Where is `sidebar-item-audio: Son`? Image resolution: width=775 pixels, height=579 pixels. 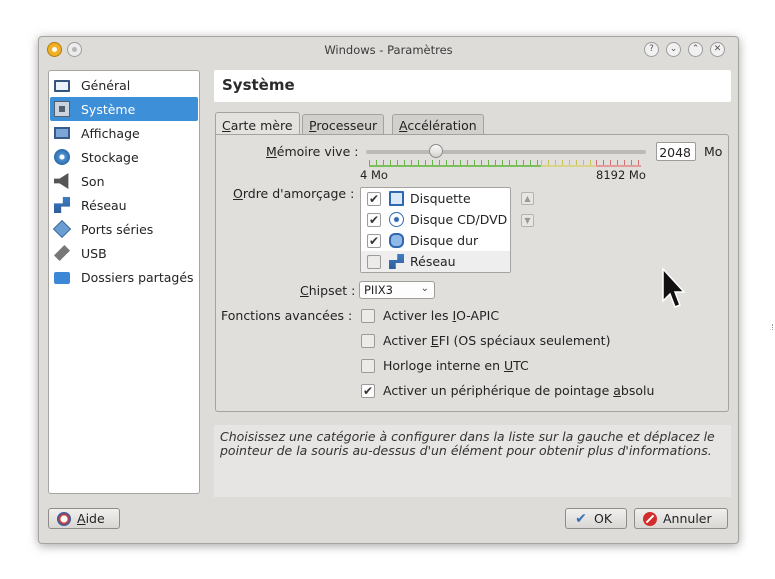
sidebar-item-audio: Son is located at coordinates (124, 181).